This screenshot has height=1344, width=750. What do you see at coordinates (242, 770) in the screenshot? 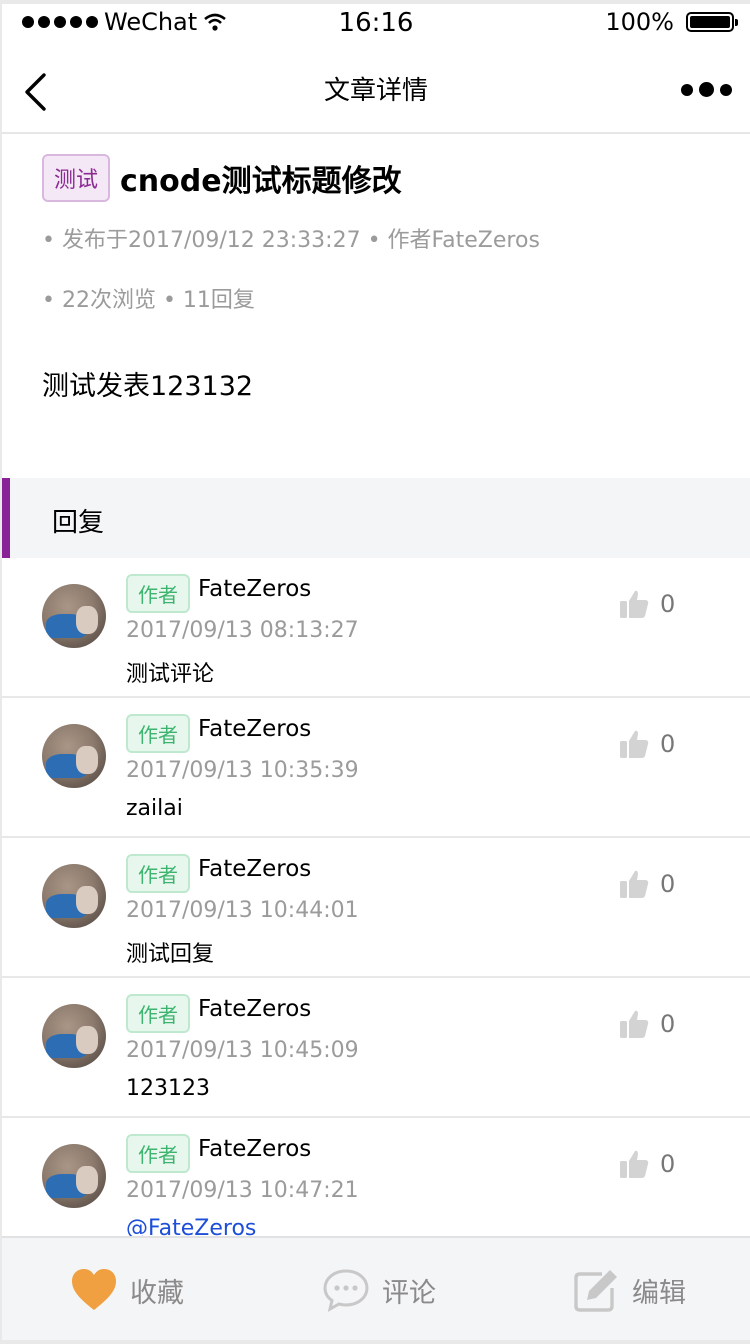
I see `reply-time: 2017/09/13 10:35:39` at bounding box center [242, 770].